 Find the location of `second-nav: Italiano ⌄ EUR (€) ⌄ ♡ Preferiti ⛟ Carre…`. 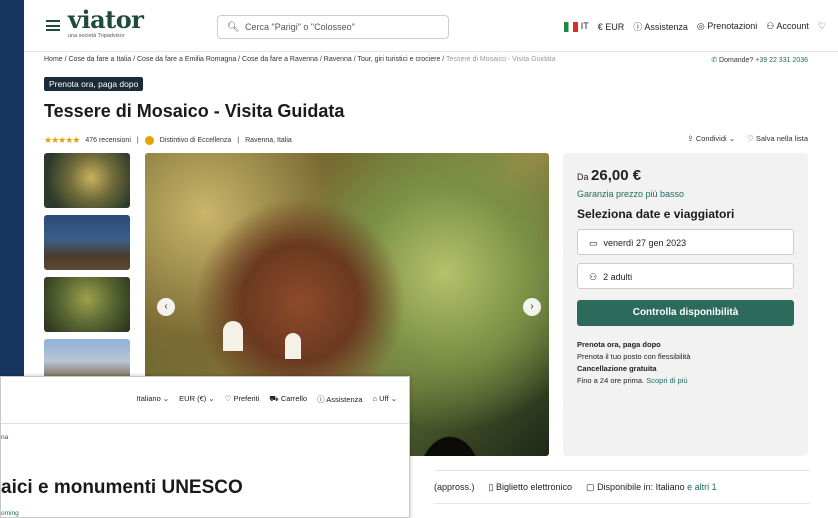

second-nav: Italiano ⌄ EUR (€) ⌄ ♡ Preferiti ⛟ Carre… is located at coordinates (267, 399).